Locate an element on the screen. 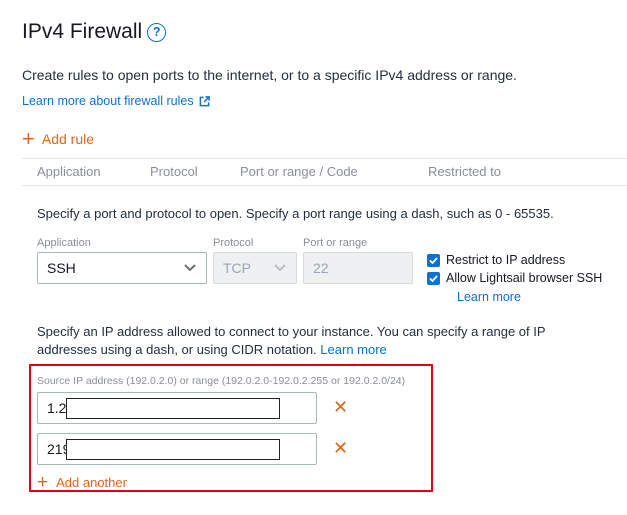 The width and height of the screenshot is (627, 515). application-select: SSH is located at coordinates (122, 268).